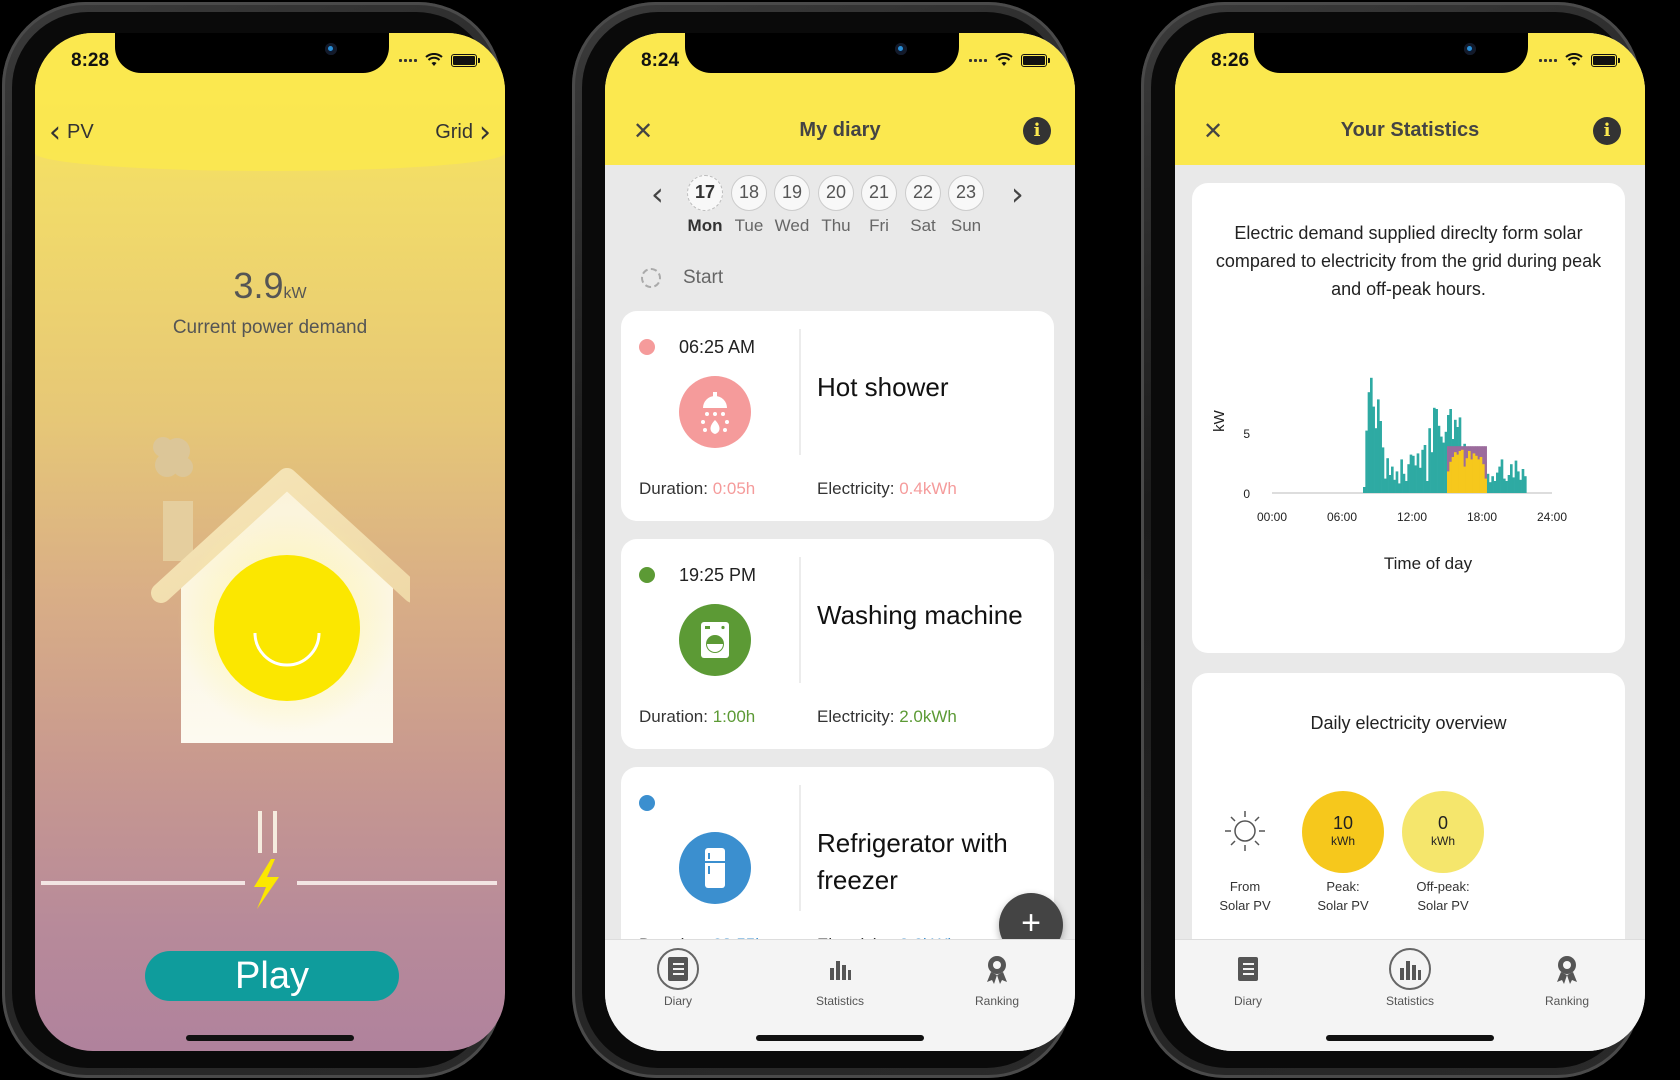  I want to click on y-axis-label: kW, so click(1219, 420).